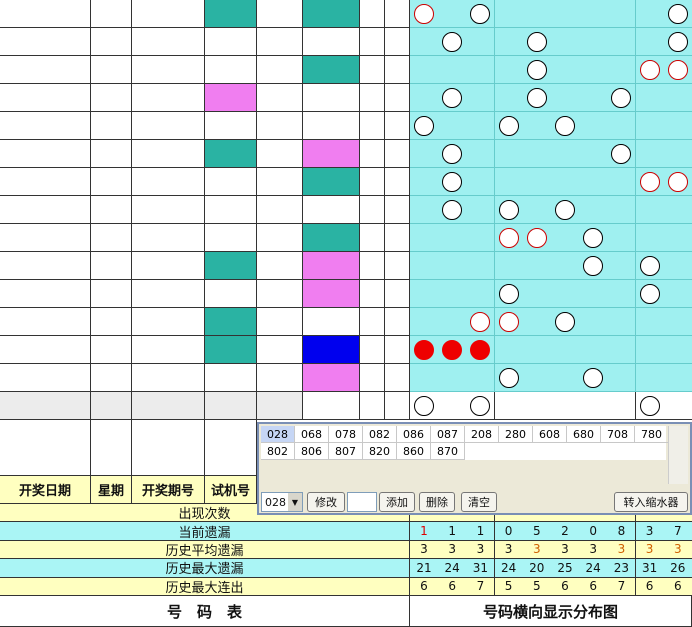 Image resolution: width=692 pixels, height=627 pixels. Describe the element at coordinates (414, 434) in the screenshot. I see `combo-cell: 086` at that location.